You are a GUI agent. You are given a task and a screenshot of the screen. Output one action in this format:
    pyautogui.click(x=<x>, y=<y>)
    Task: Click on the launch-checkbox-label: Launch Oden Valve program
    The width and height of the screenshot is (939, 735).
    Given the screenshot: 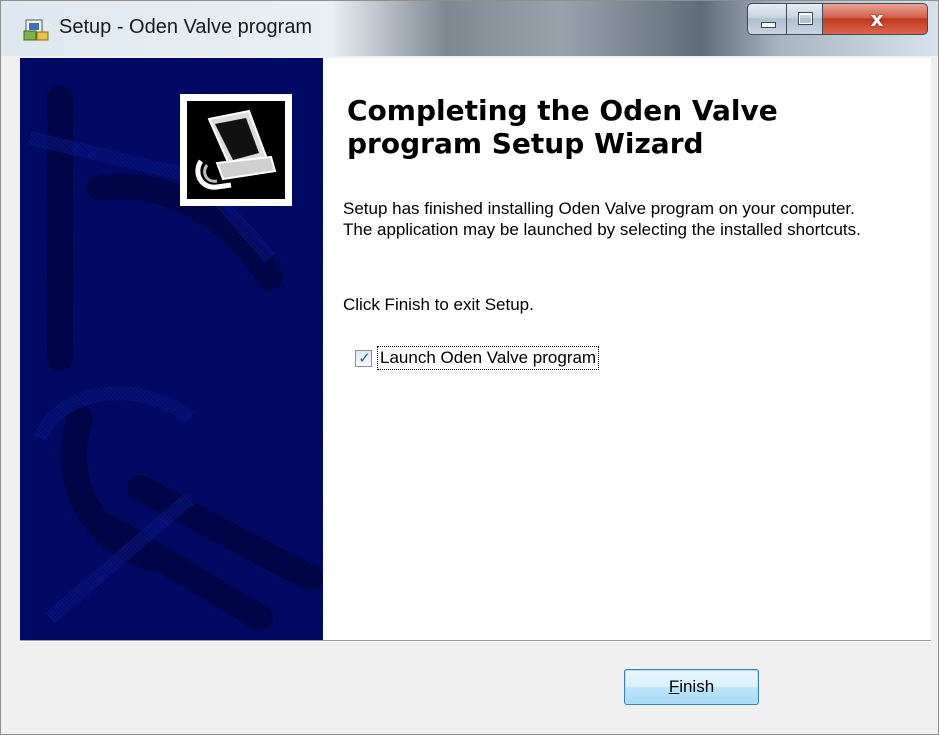 What is the action you would take?
    pyautogui.click(x=488, y=358)
    